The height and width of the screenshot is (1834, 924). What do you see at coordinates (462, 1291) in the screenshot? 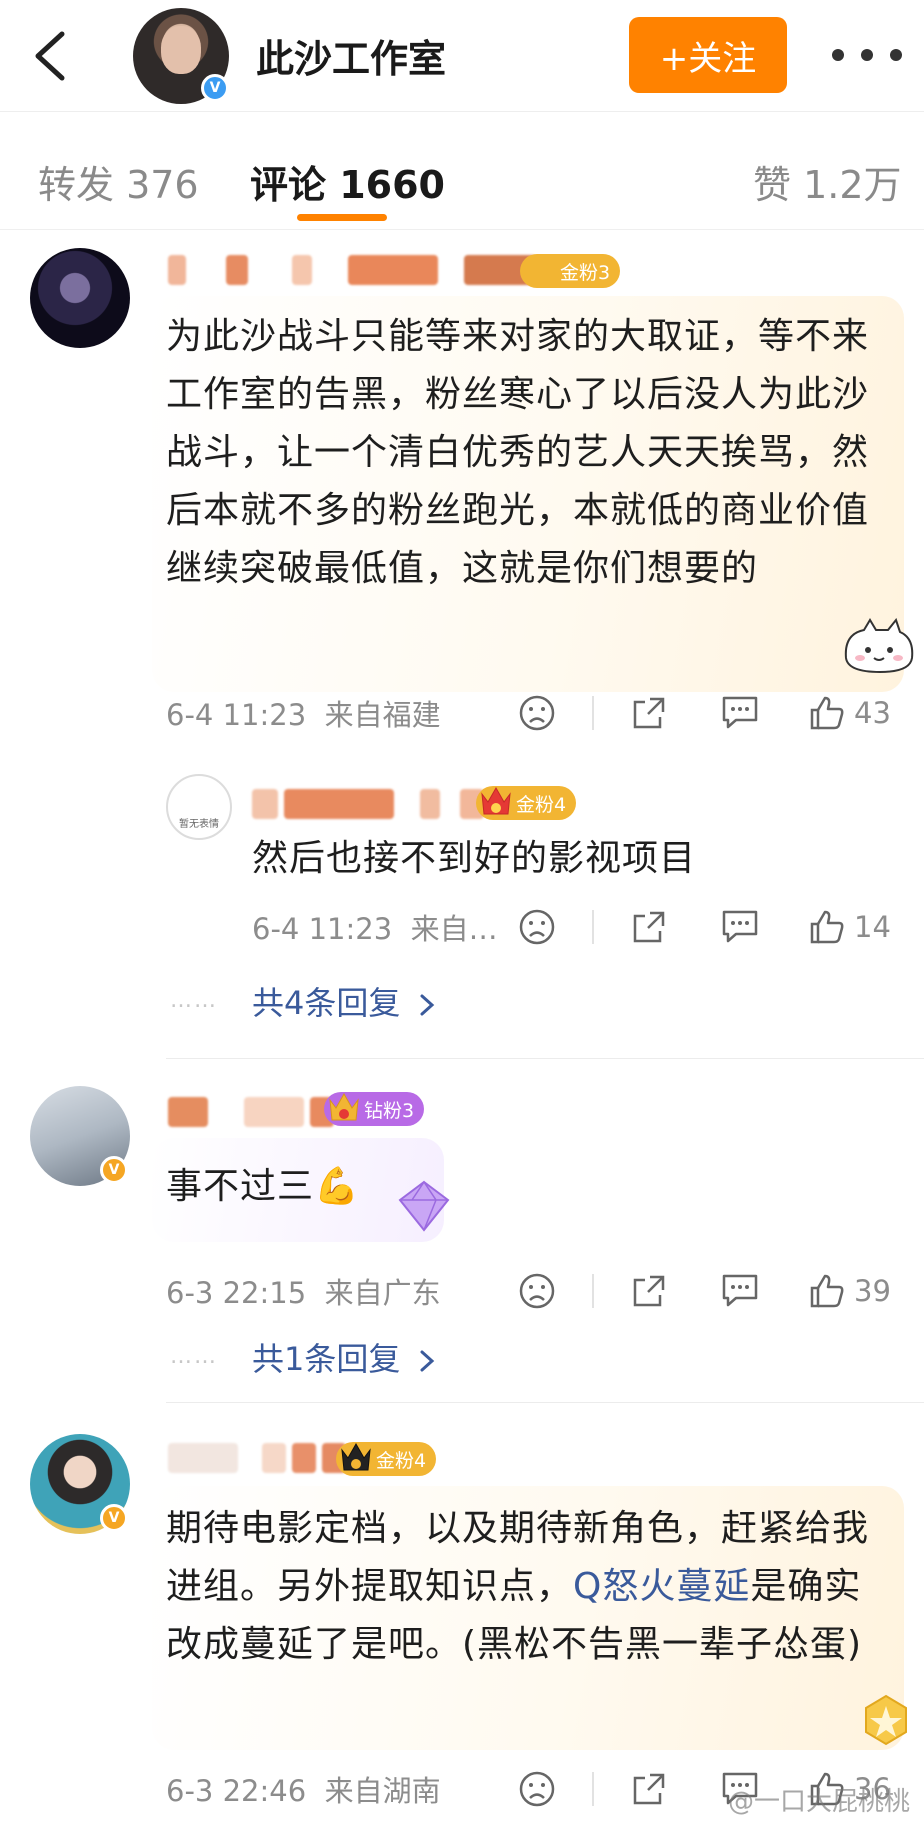
I see `comment-actions: 39` at bounding box center [462, 1291].